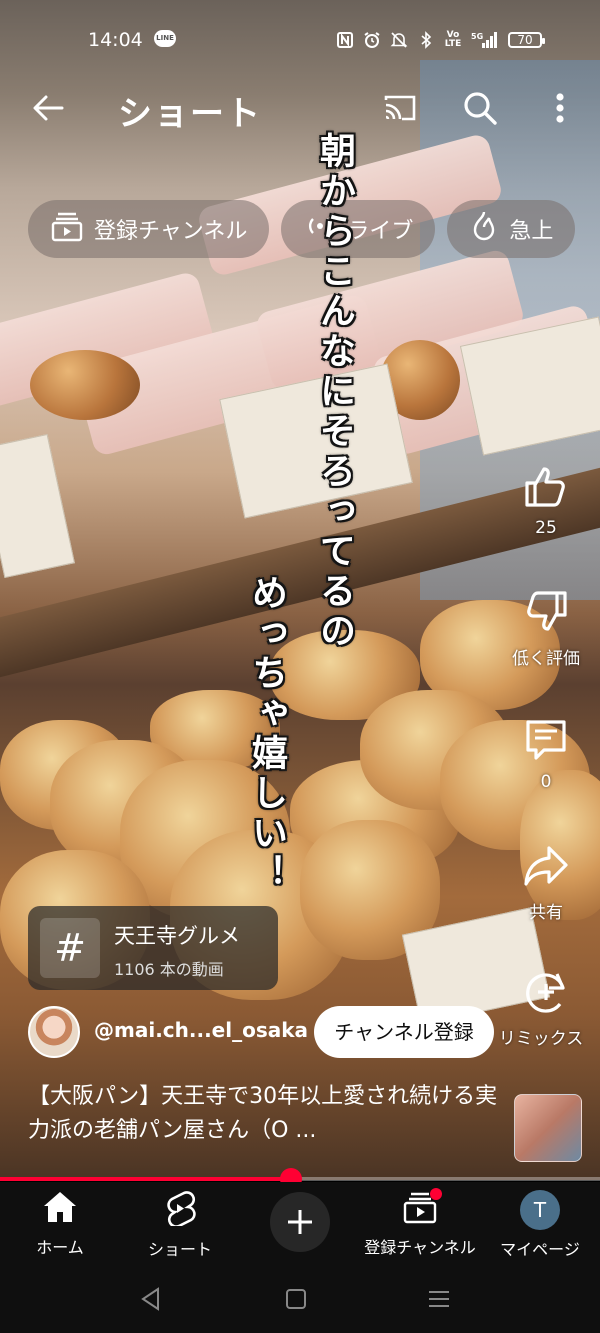 The width and height of the screenshot is (600, 1333). What do you see at coordinates (546, 913) in the screenshot?
I see `share-label: 共有` at bounding box center [546, 913].